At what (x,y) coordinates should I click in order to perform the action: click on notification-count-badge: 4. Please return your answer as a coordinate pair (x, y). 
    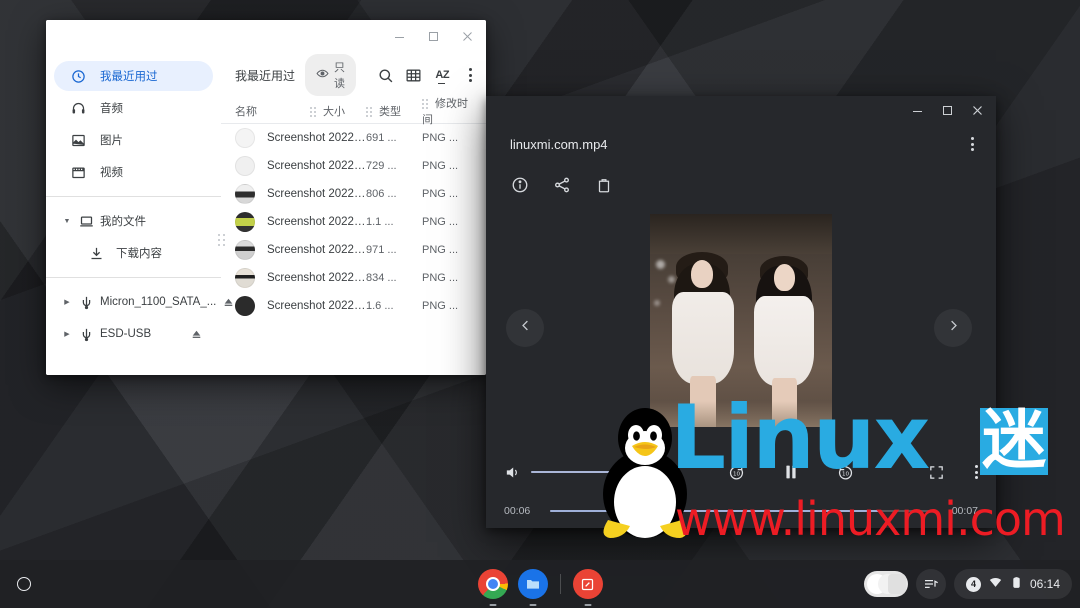
    Looking at the image, I should click on (973, 584).